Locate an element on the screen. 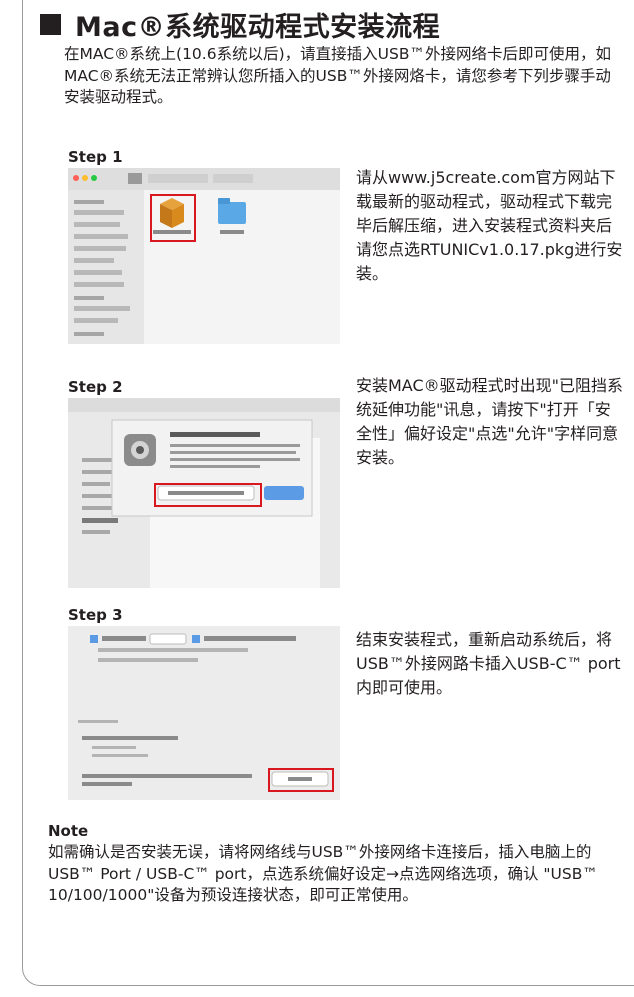 This screenshot has height=997, width=634. note-label: Note is located at coordinates (68, 831).